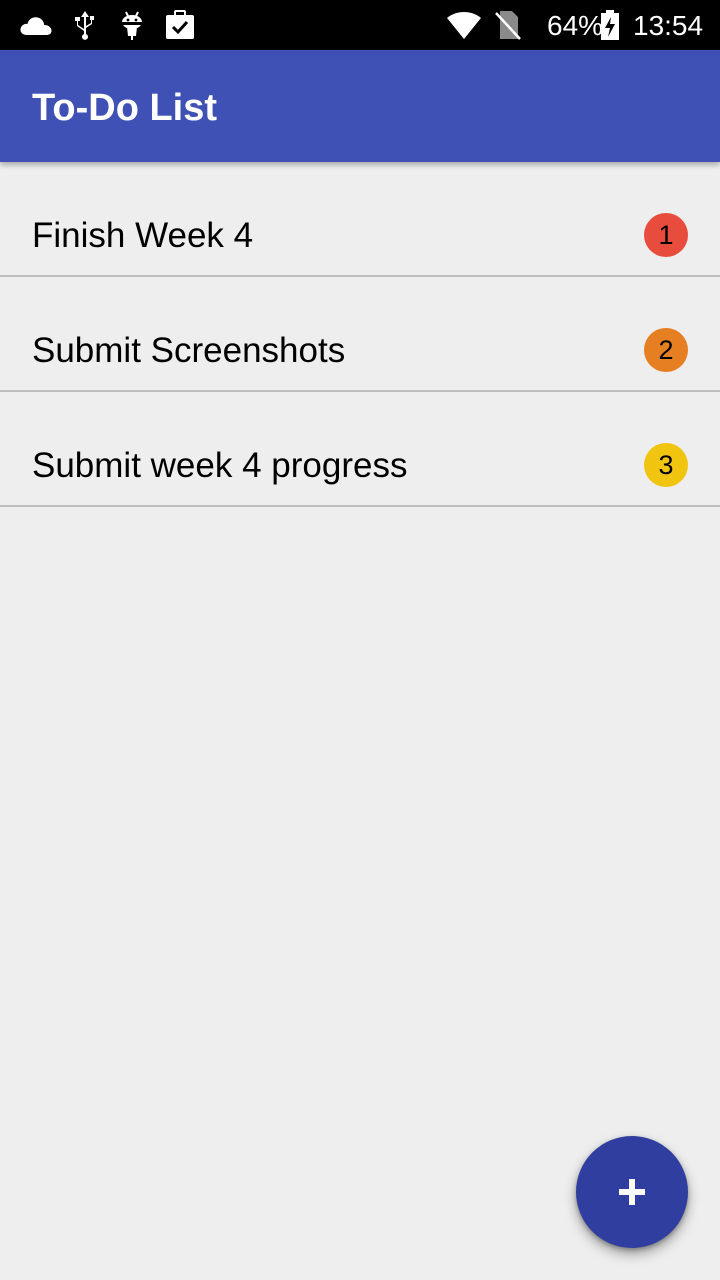  What do you see at coordinates (666, 465) in the screenshot?
I see `priority-badge: 3` at bounding box center [666, 465].